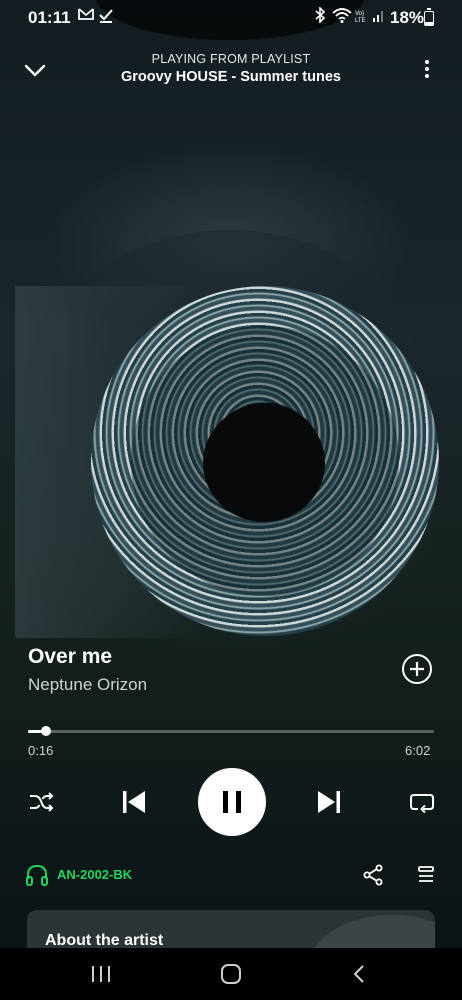  I want to click on playlist-name: Groovy HOUSE - Summer tunes, so click(231, 77).